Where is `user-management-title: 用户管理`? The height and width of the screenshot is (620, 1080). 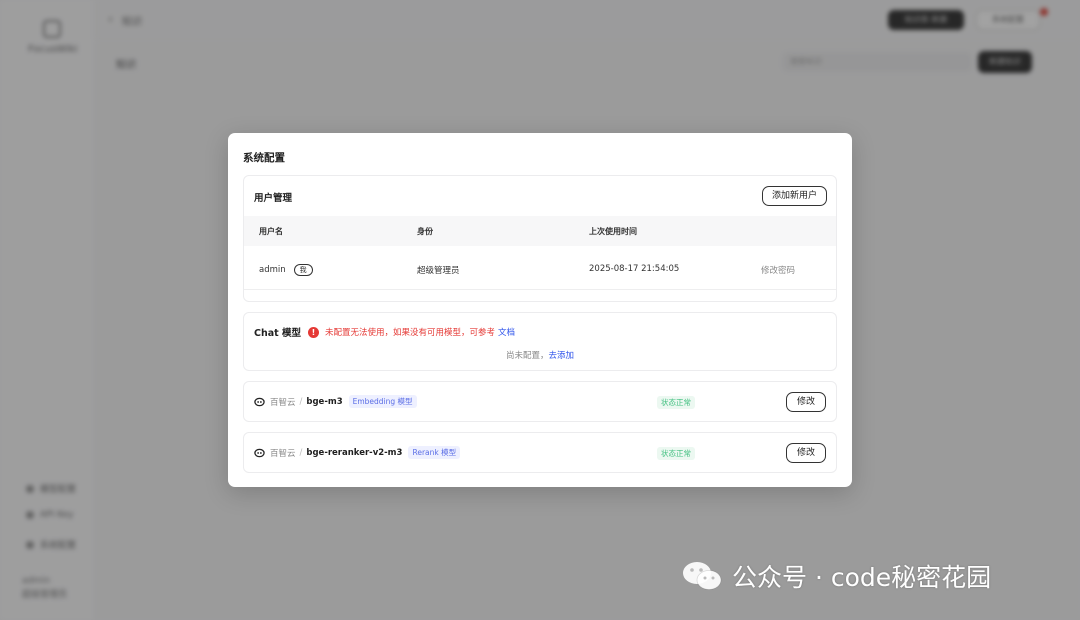
user-management-title: 用户管理 is located at coordinates (273, 198).